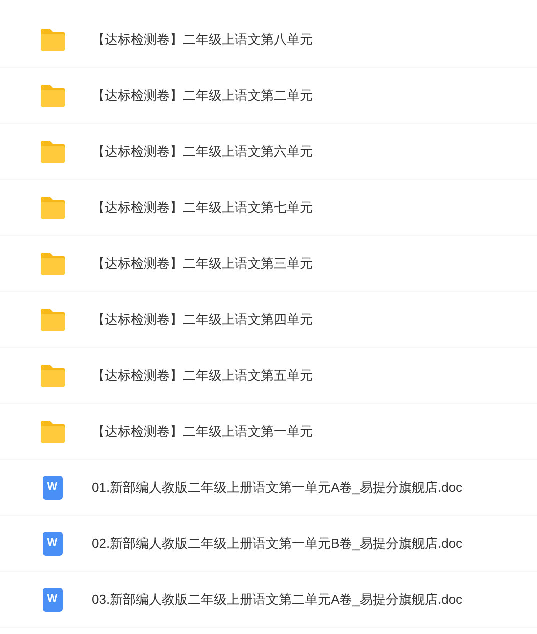 The width and height of the screenshot is (537, 634). I want to click on file-name: 01.新部编人教版二年级上册语文第一单元A卷_易提分旗舰店.doc, so click(277, 488).